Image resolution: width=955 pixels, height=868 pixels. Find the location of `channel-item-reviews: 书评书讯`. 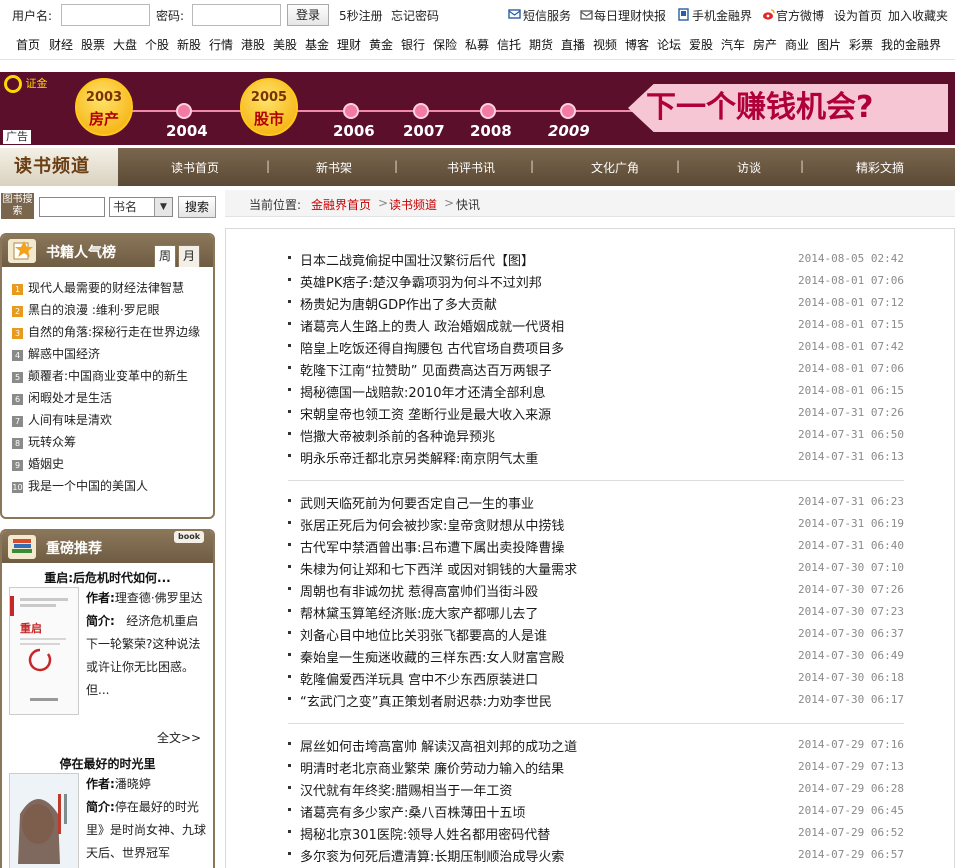

channel-item-reviews: 书评书讯 is located at coordinates (471, 167).